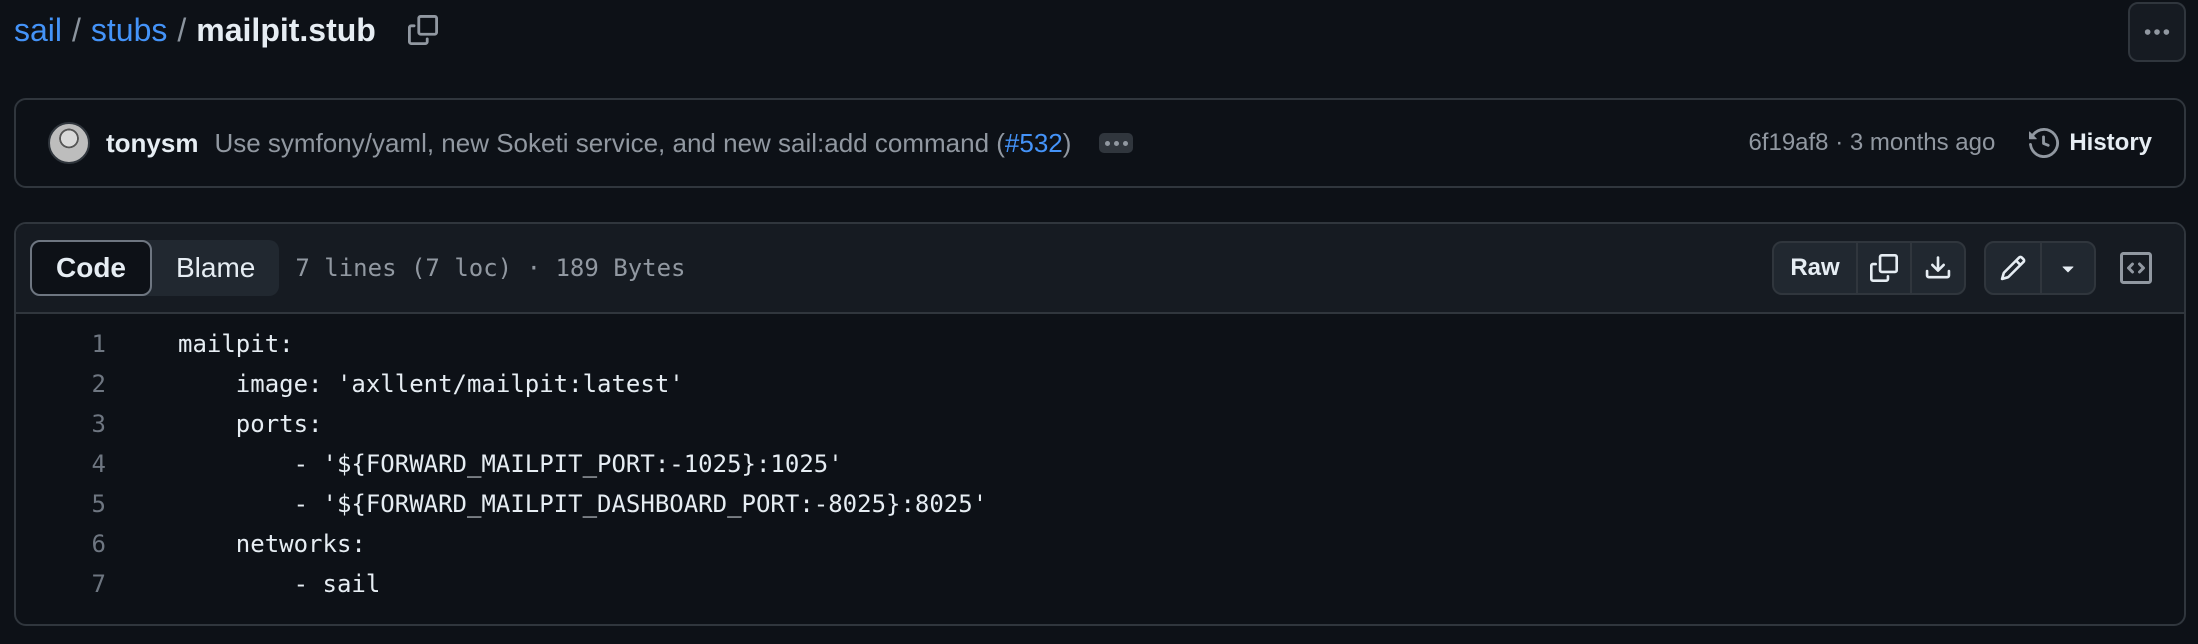 This screenshot has height=644, width=2198. Describe the element at coordinates (61, 424) in the screenshot. I see `line-number: 3` at that location.